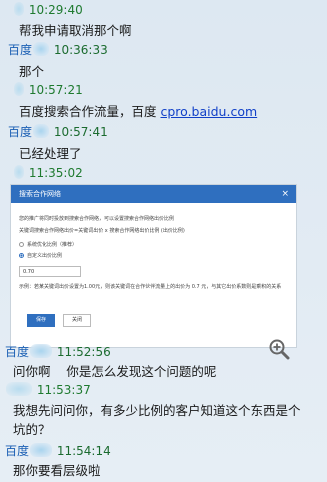  I want to click on message-text-prefix: 百度搜索合作流量，百度, so click(90, 111).